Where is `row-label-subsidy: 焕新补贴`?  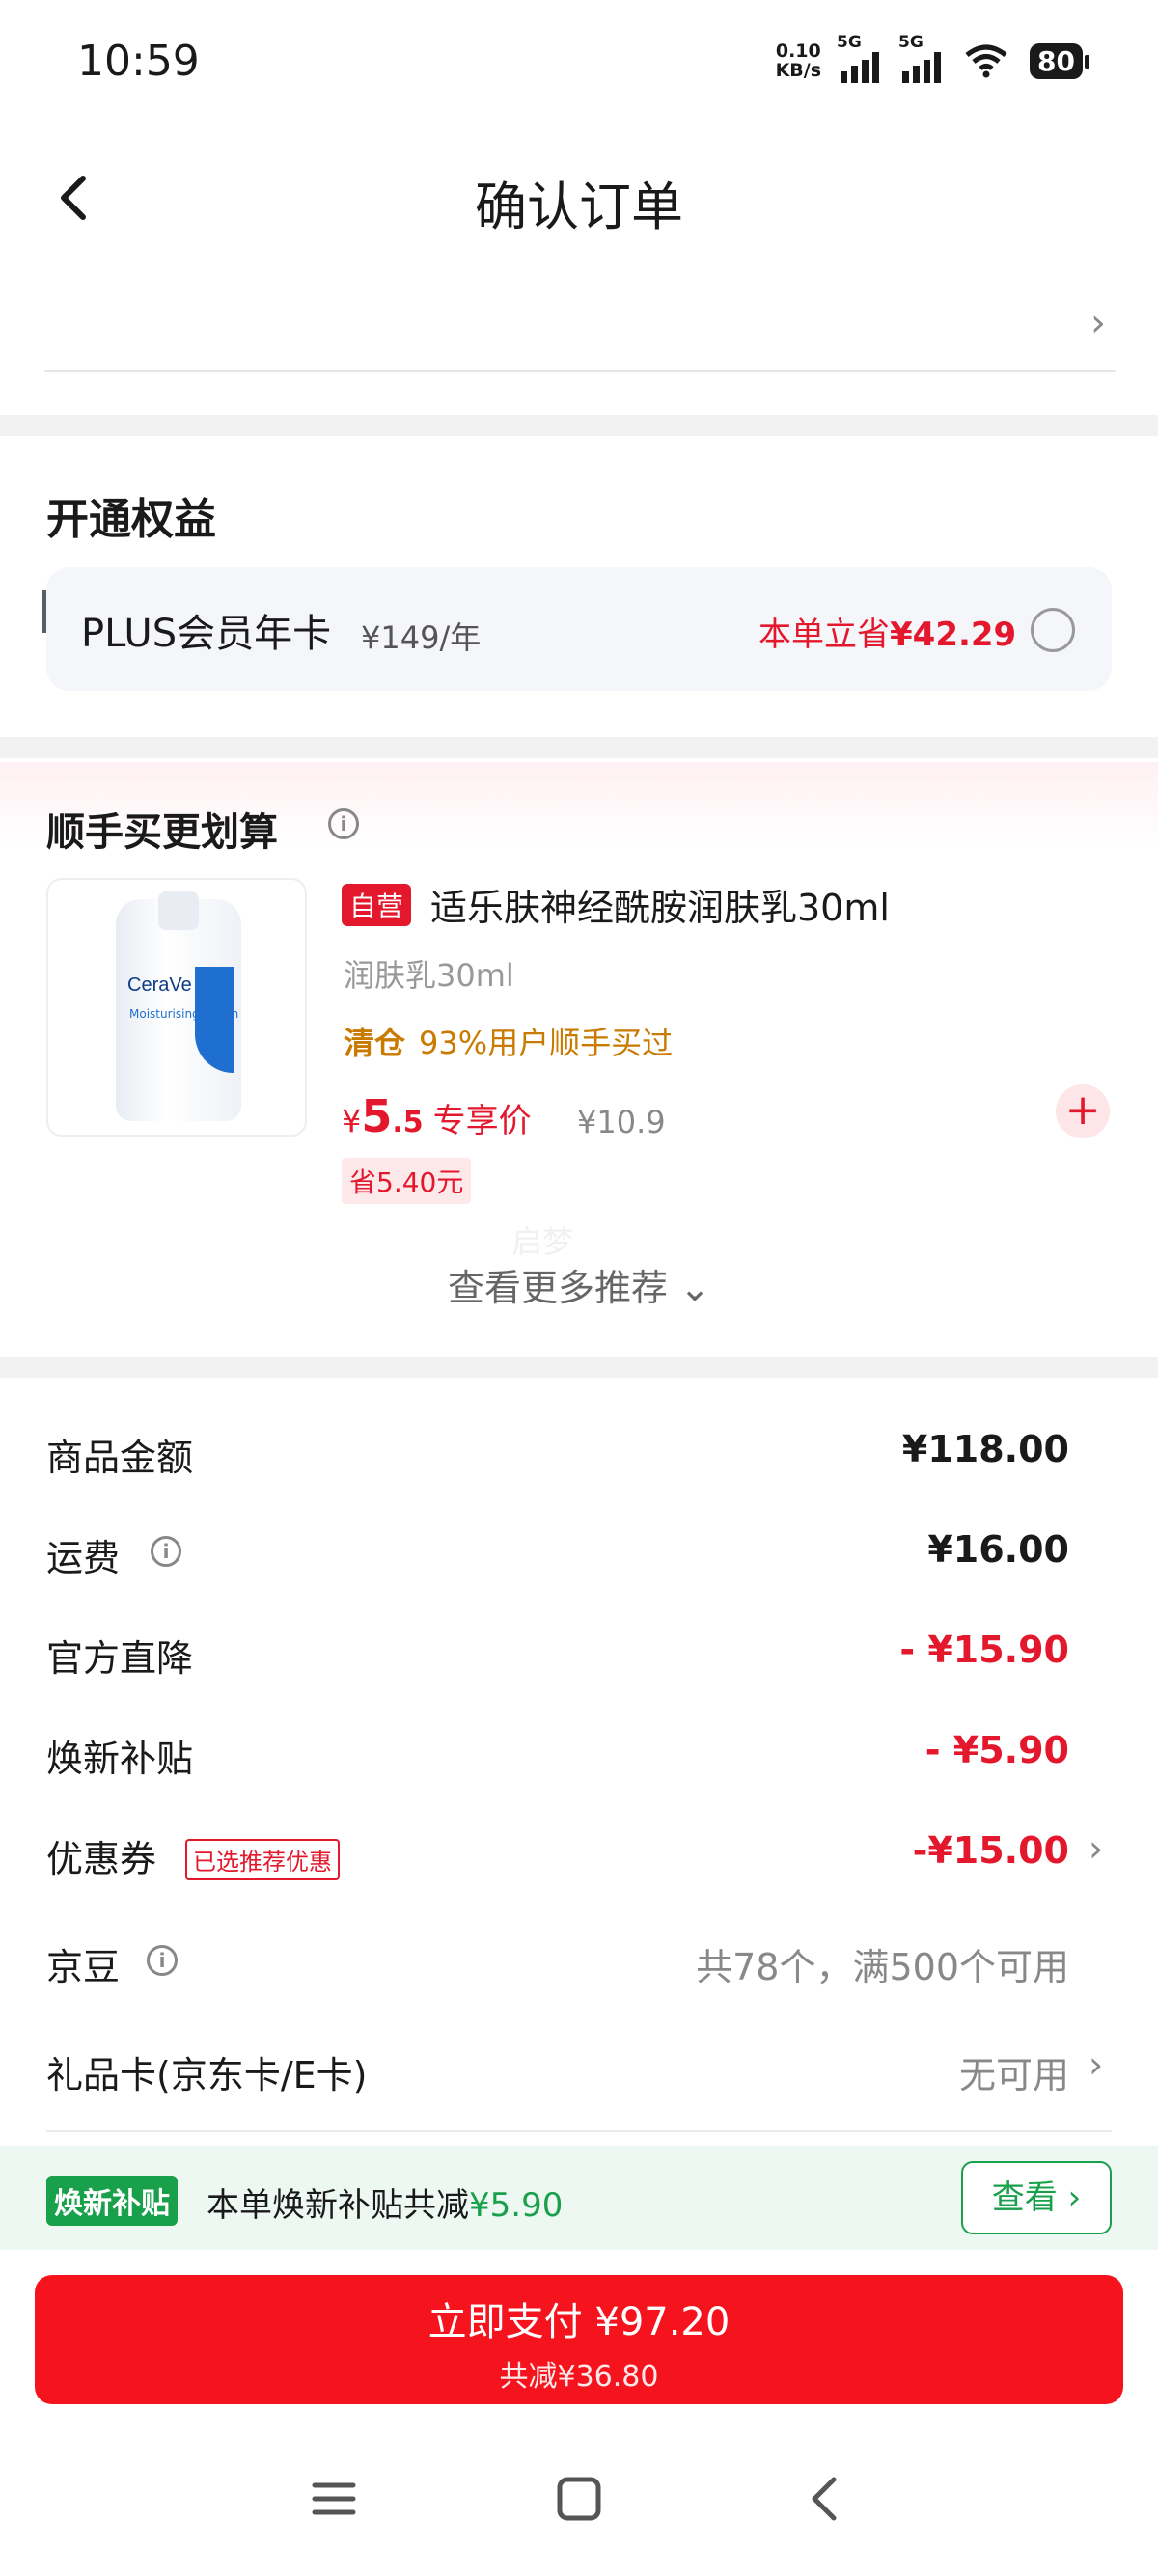
row-label-subsidy: 焕新补贴 is located at coordinates (120, 1759).